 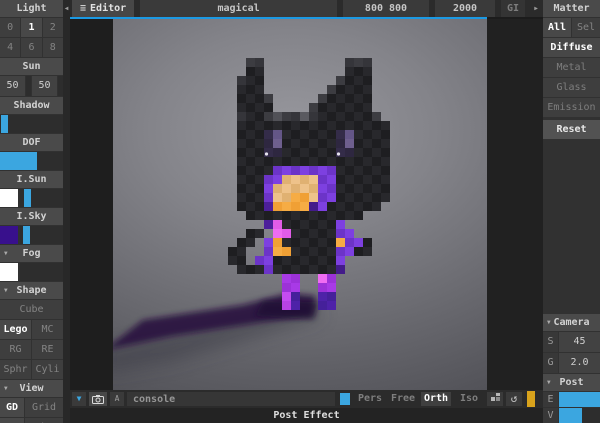 I want to click on light-count-6-button: 6, so click(x=31, y=47).